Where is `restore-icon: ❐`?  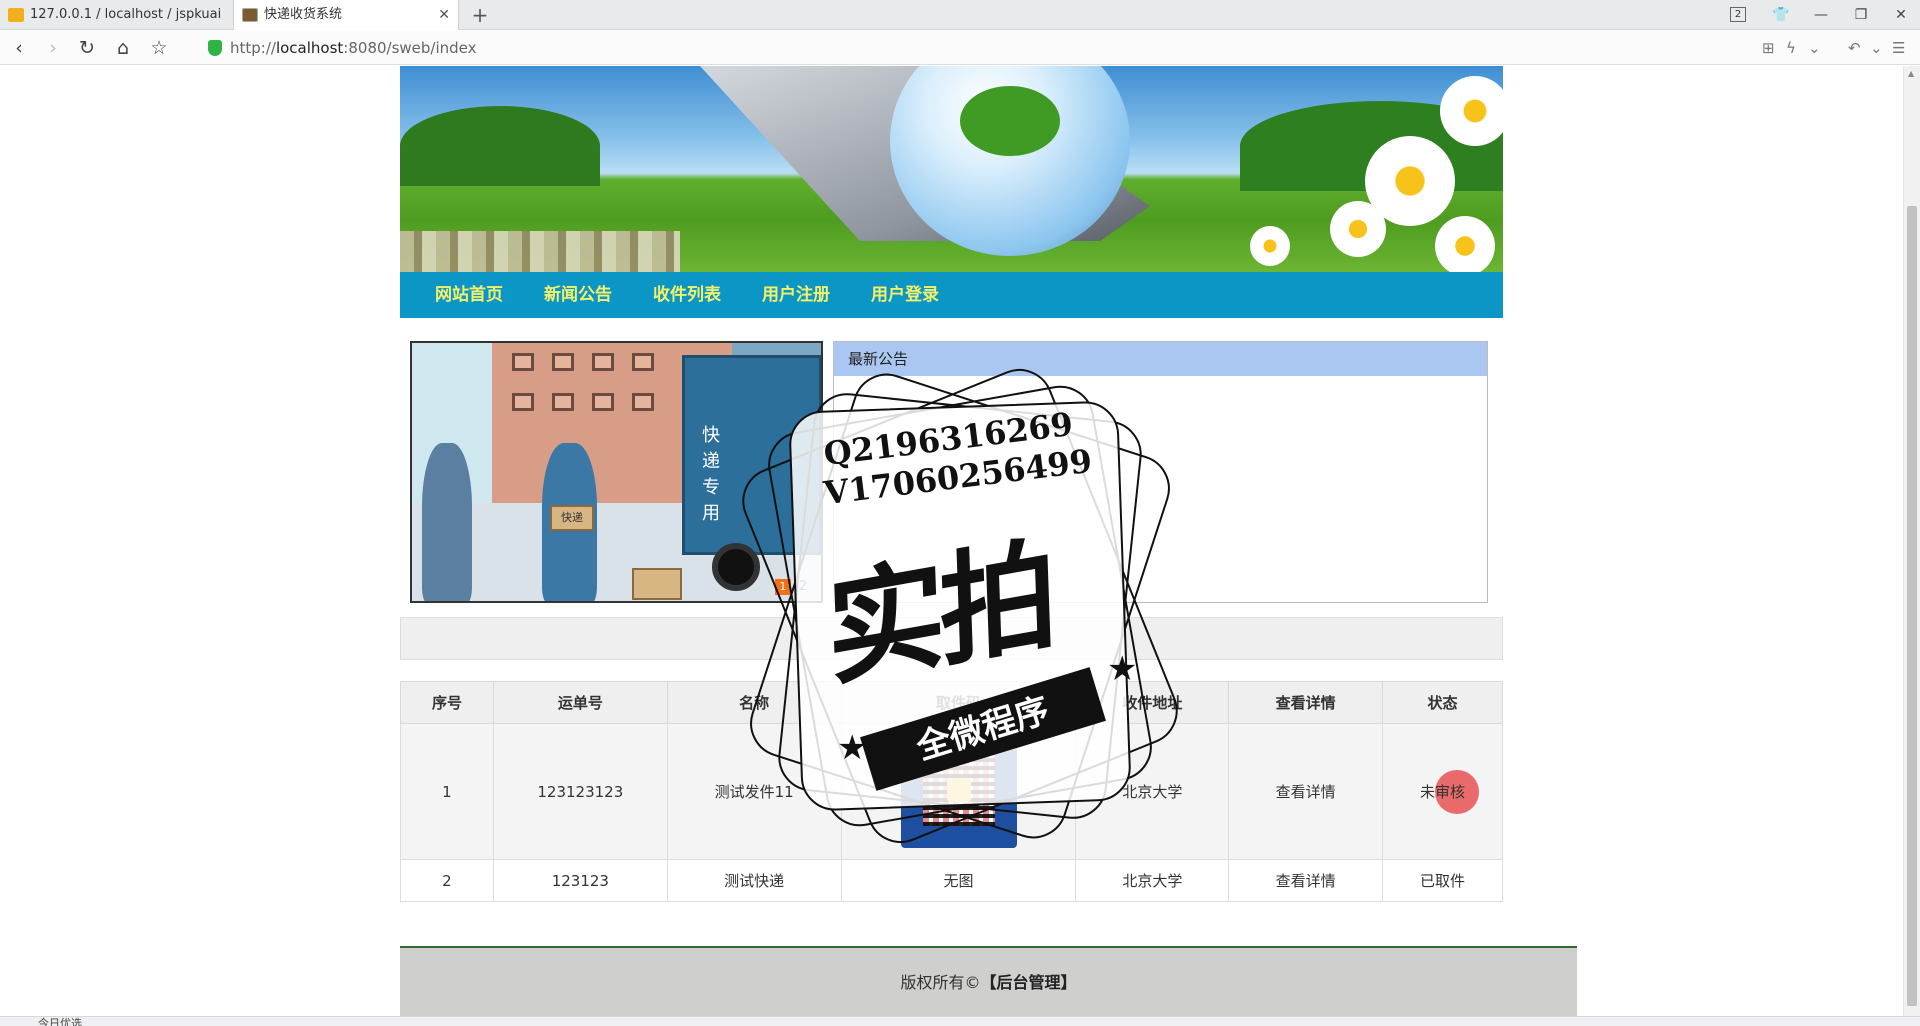
restore-icon: ❐ is located at coordinates (1861, 15).